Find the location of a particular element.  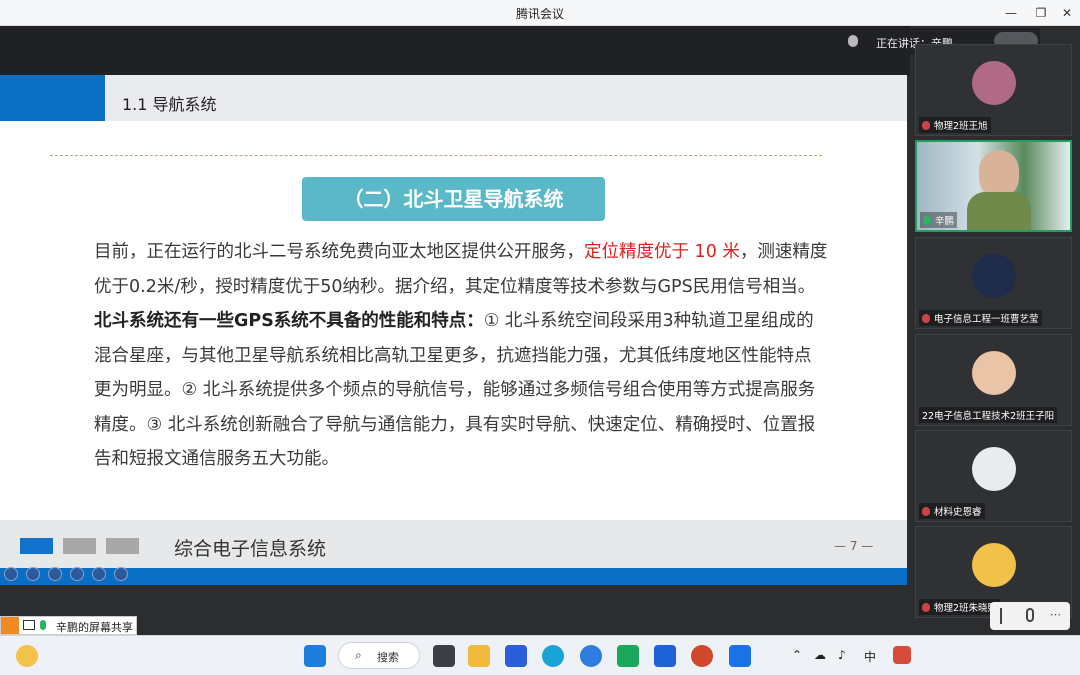

slide-heading-badge: （二）北斗卫星导航系统 is located at coordinates (453, 199).